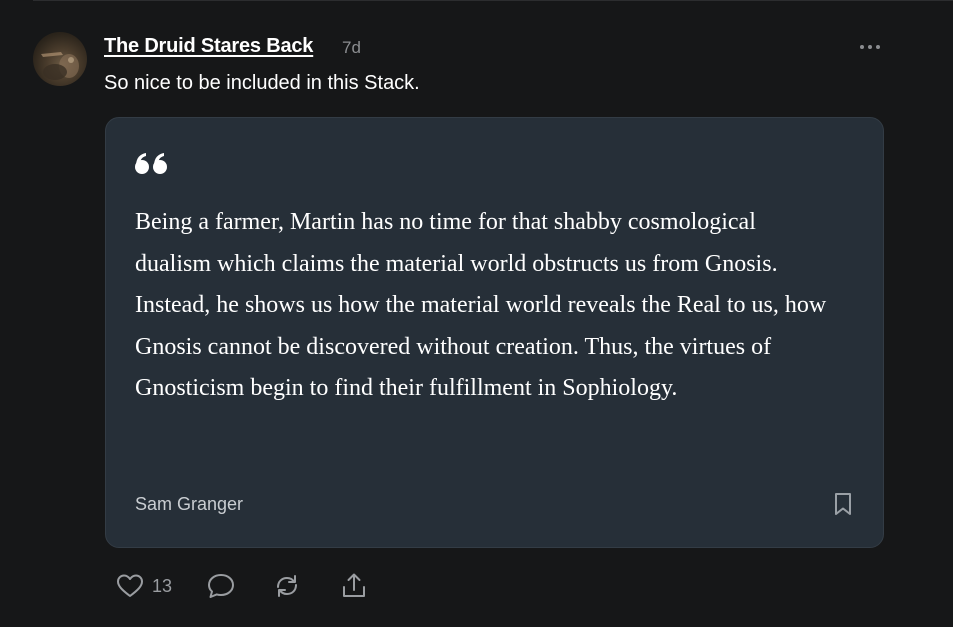  I want to click on bookmark-icon, so click(843, 504).